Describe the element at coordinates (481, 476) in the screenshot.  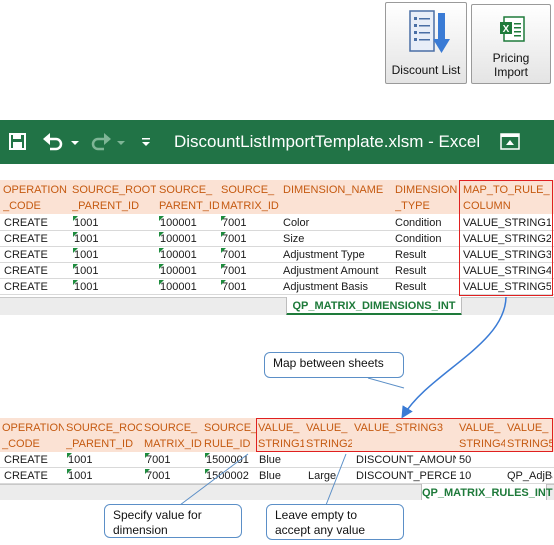
I see `table-cell: 10` at that location.